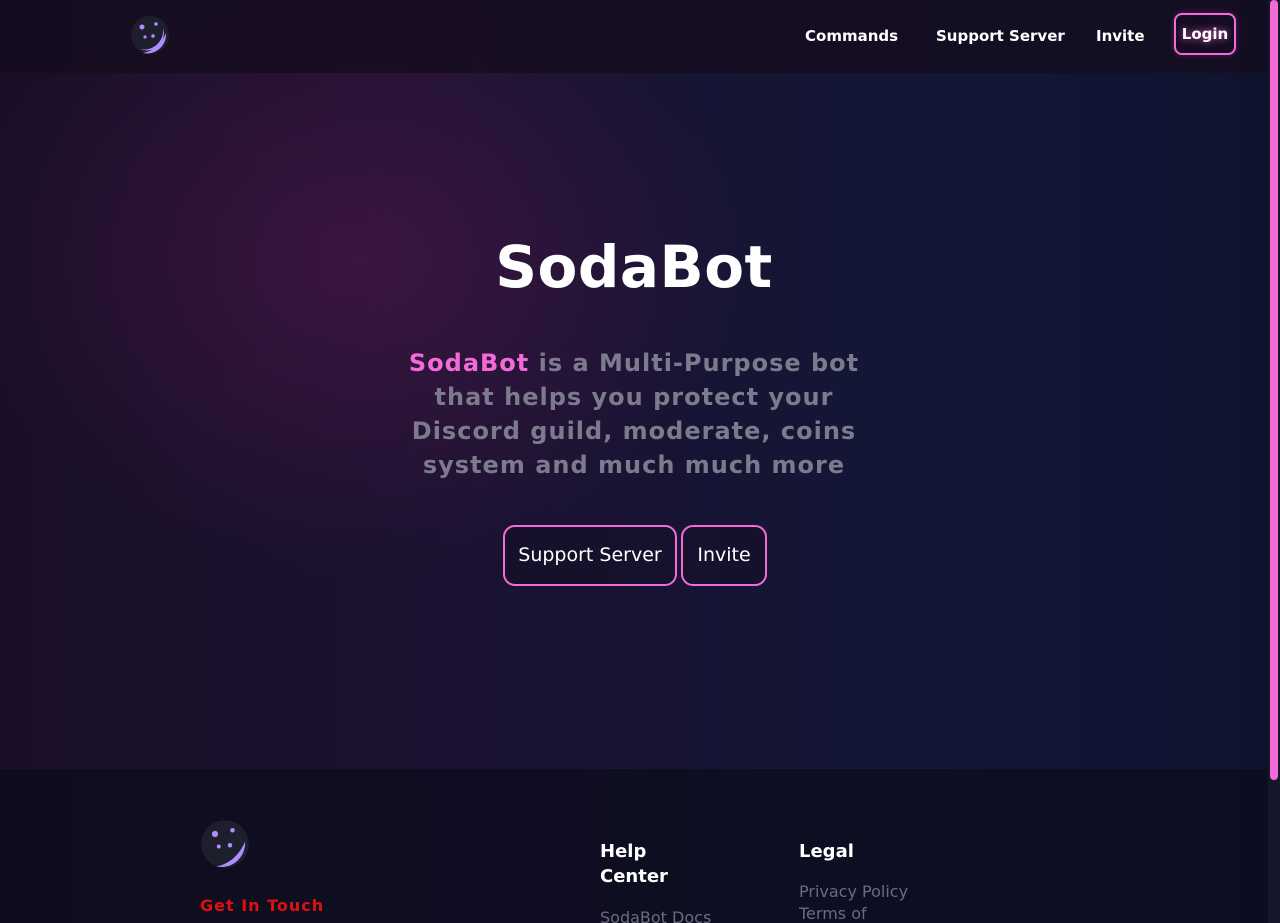 This screenshot has width=1280, height=923. I want to click on legal-heading: Legal, so click(826, 851).